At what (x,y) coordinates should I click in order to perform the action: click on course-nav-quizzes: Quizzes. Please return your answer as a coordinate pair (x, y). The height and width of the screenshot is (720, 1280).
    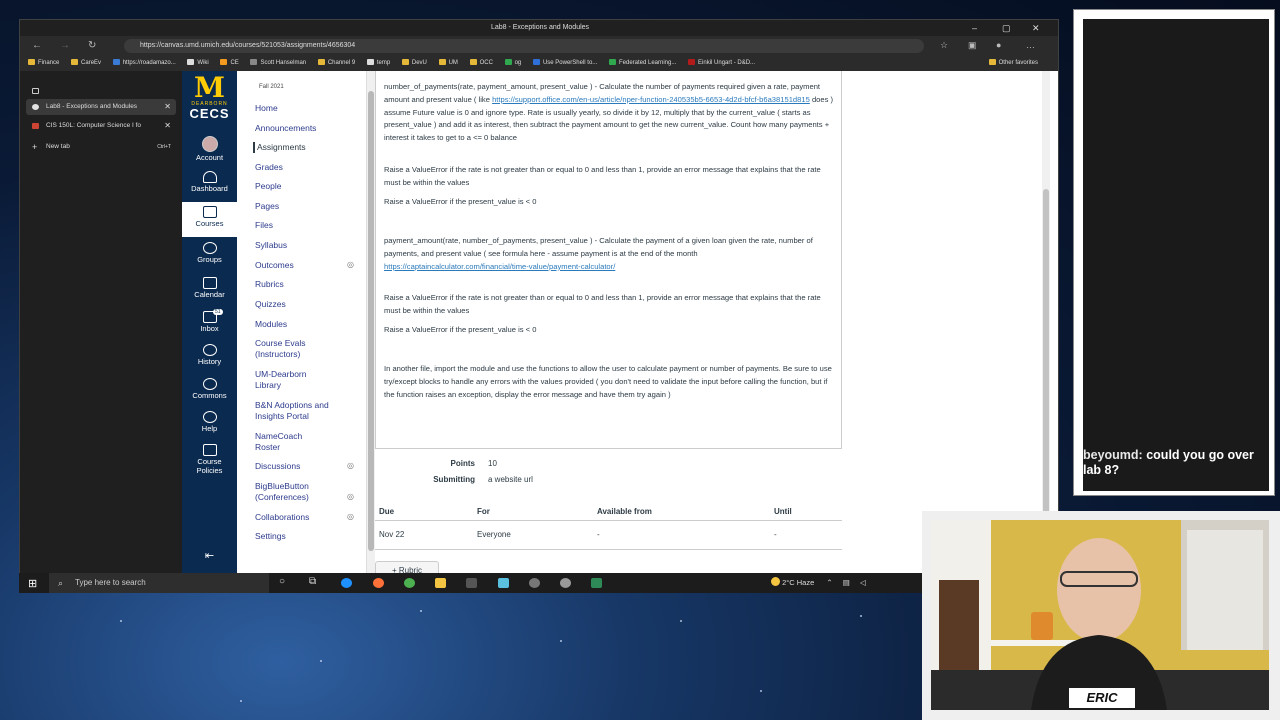
    Looking at the image, I should click on (305, 304).